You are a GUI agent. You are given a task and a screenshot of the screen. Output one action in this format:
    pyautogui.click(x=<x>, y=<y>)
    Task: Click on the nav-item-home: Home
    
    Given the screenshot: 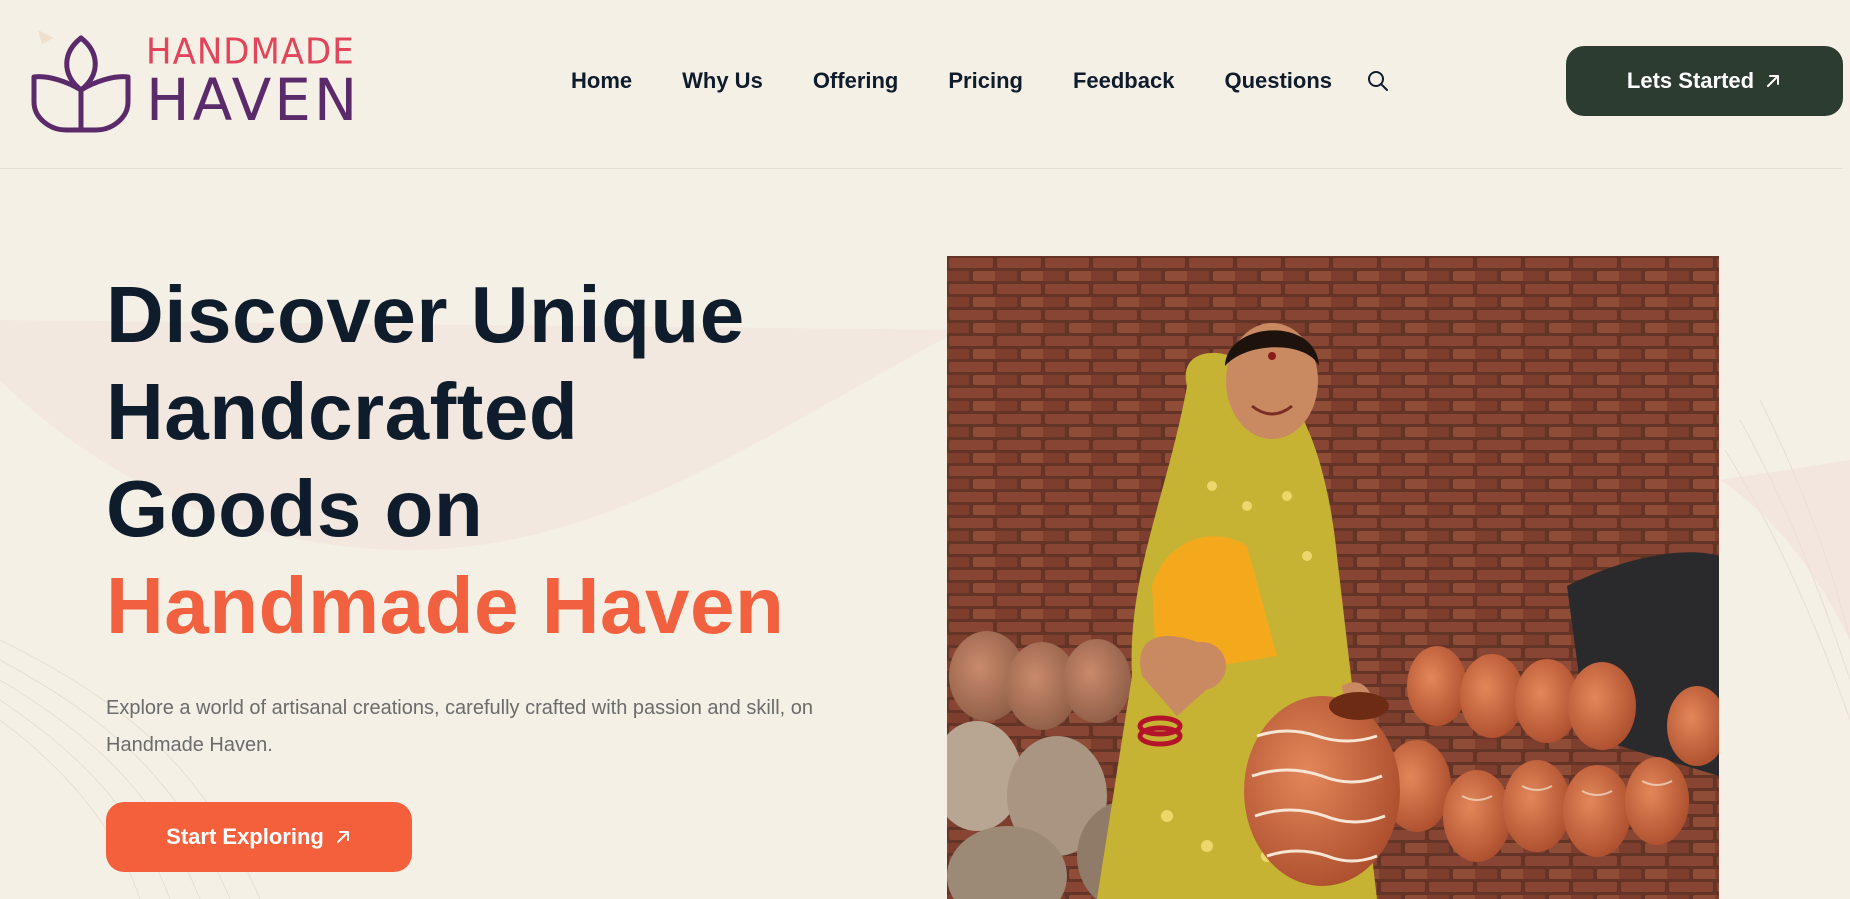 What is the action you would take?
    pyautogui.click(x=601, y=81)
    